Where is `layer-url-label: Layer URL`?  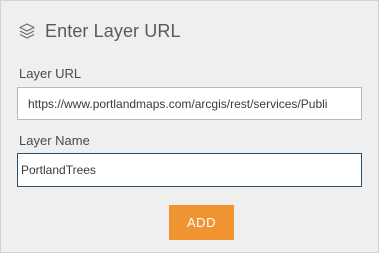 layer-url-label: Layer URL is located at coordinates (50, 73).